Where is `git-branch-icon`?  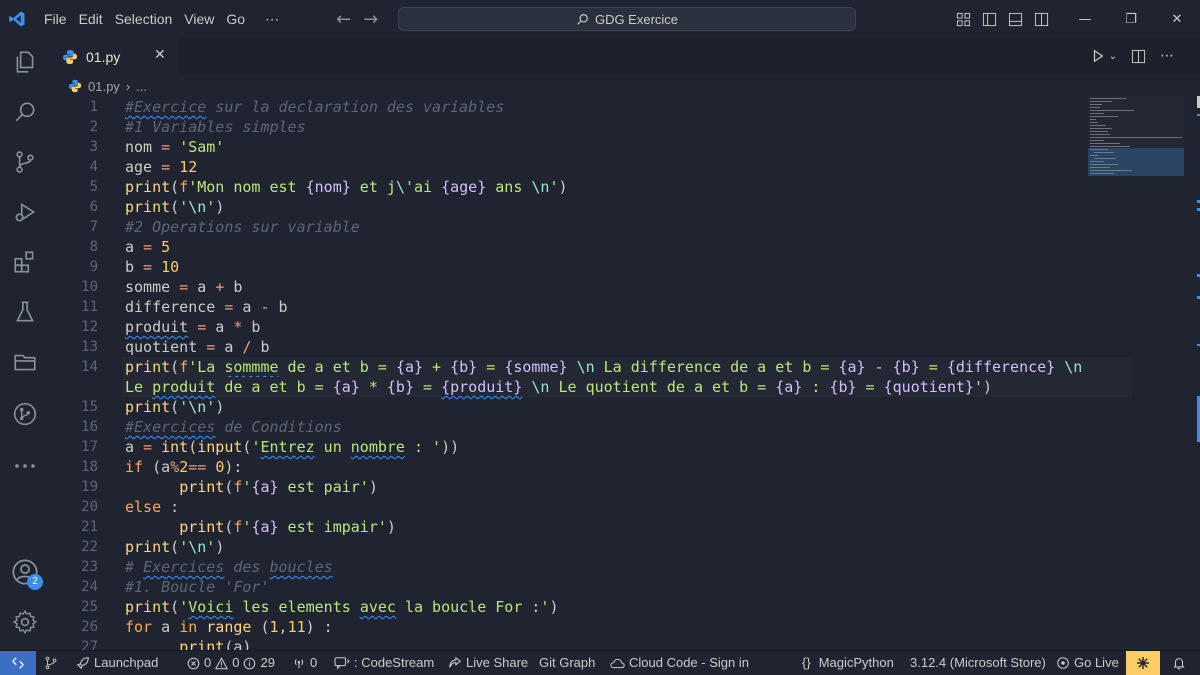 git-branch-icon is located at coordinates (51, 663).